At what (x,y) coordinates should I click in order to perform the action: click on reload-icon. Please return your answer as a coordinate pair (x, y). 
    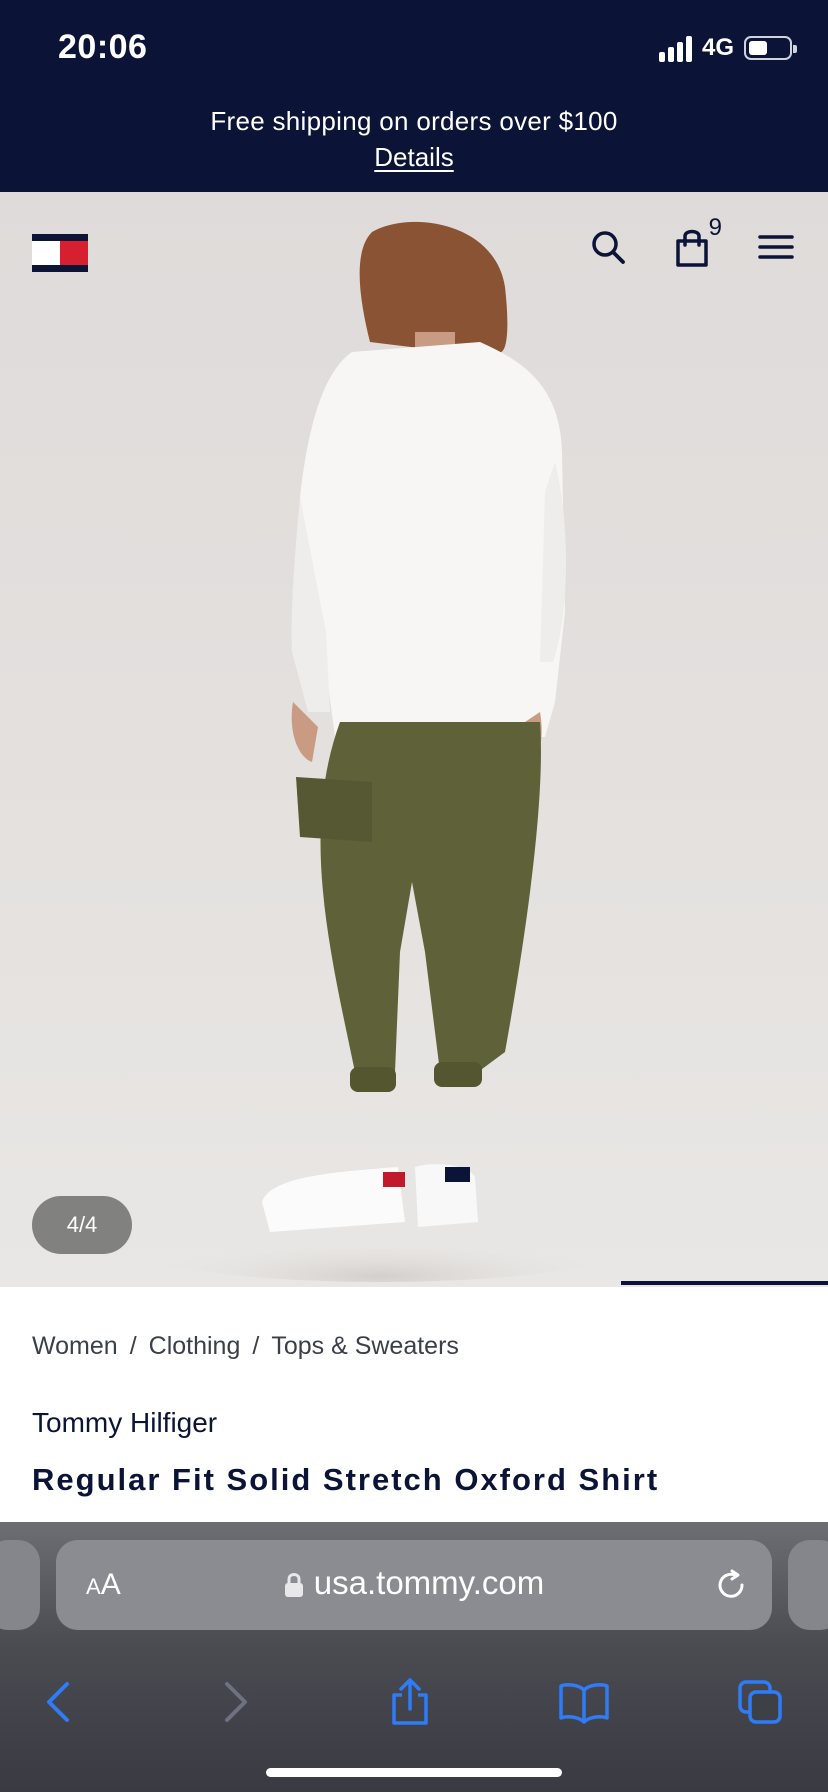
    Looking at the image, I should click on (731, 1583).